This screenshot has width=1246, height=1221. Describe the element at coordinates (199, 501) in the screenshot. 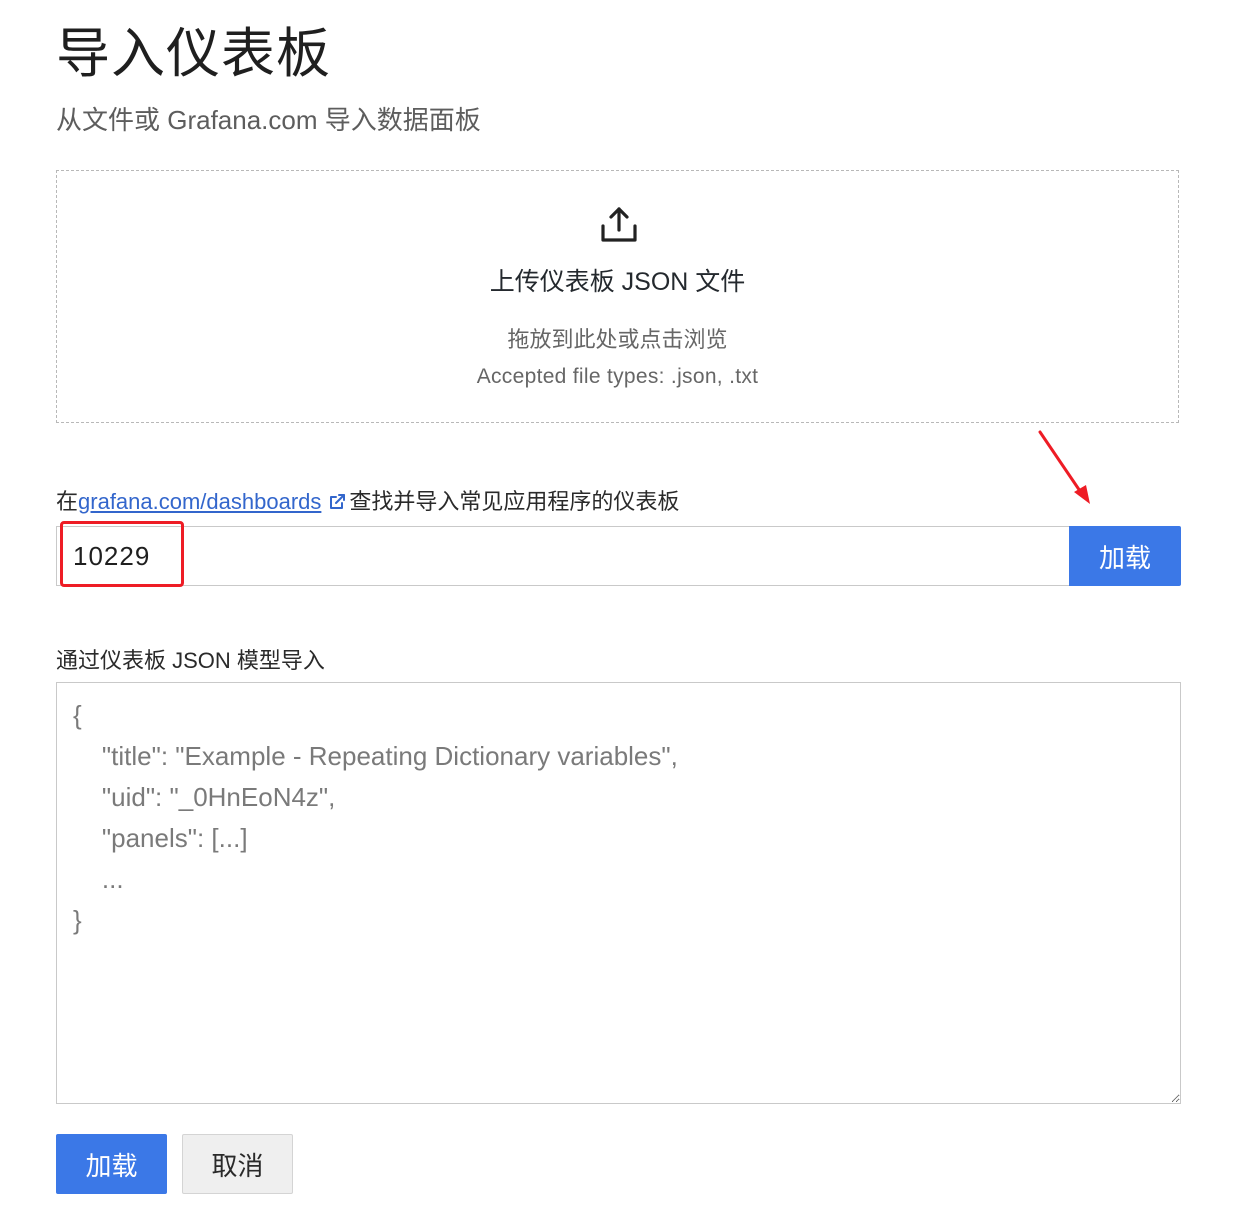

I see `grafana-com-dashboards-link: grafana.com/dashboards` at that location.